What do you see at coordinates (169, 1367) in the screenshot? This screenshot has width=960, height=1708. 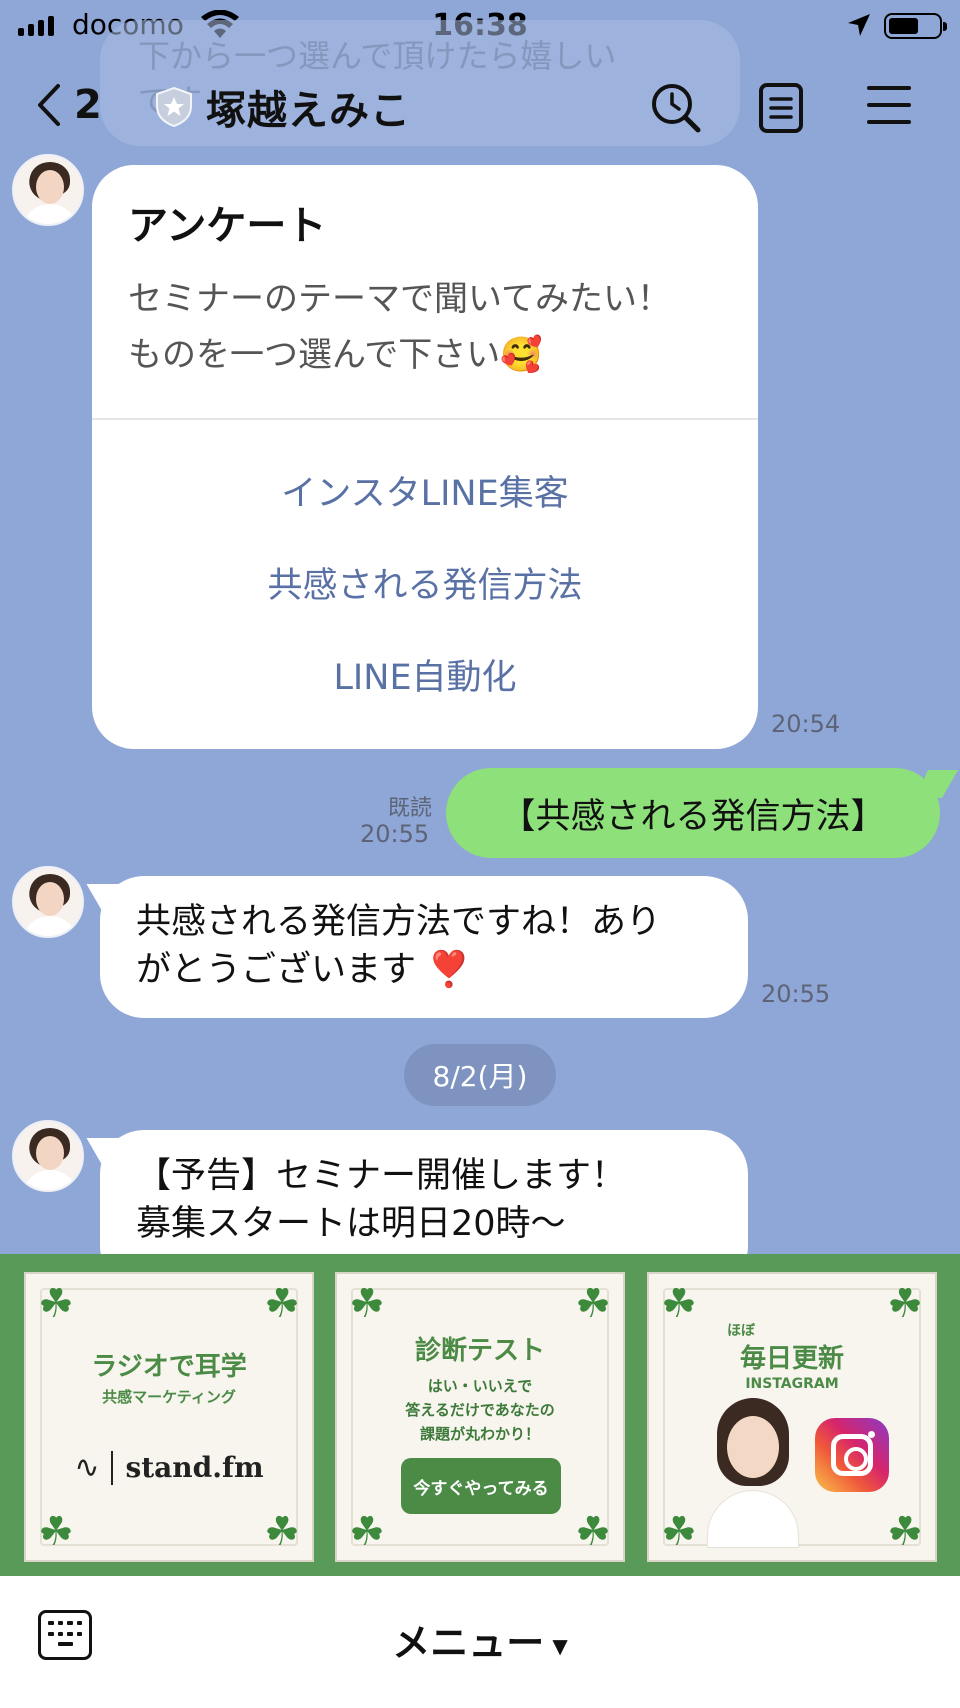 I see `tile-title: ラジオで耳学` at bounding box center [169, 1367].